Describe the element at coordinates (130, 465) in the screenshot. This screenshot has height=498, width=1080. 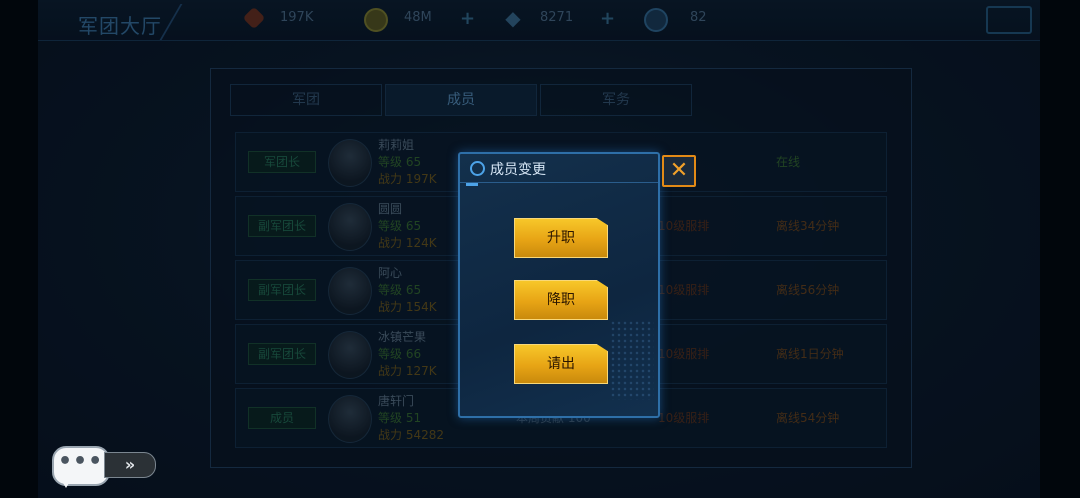
I see `chat-expand-button: »` at that location.